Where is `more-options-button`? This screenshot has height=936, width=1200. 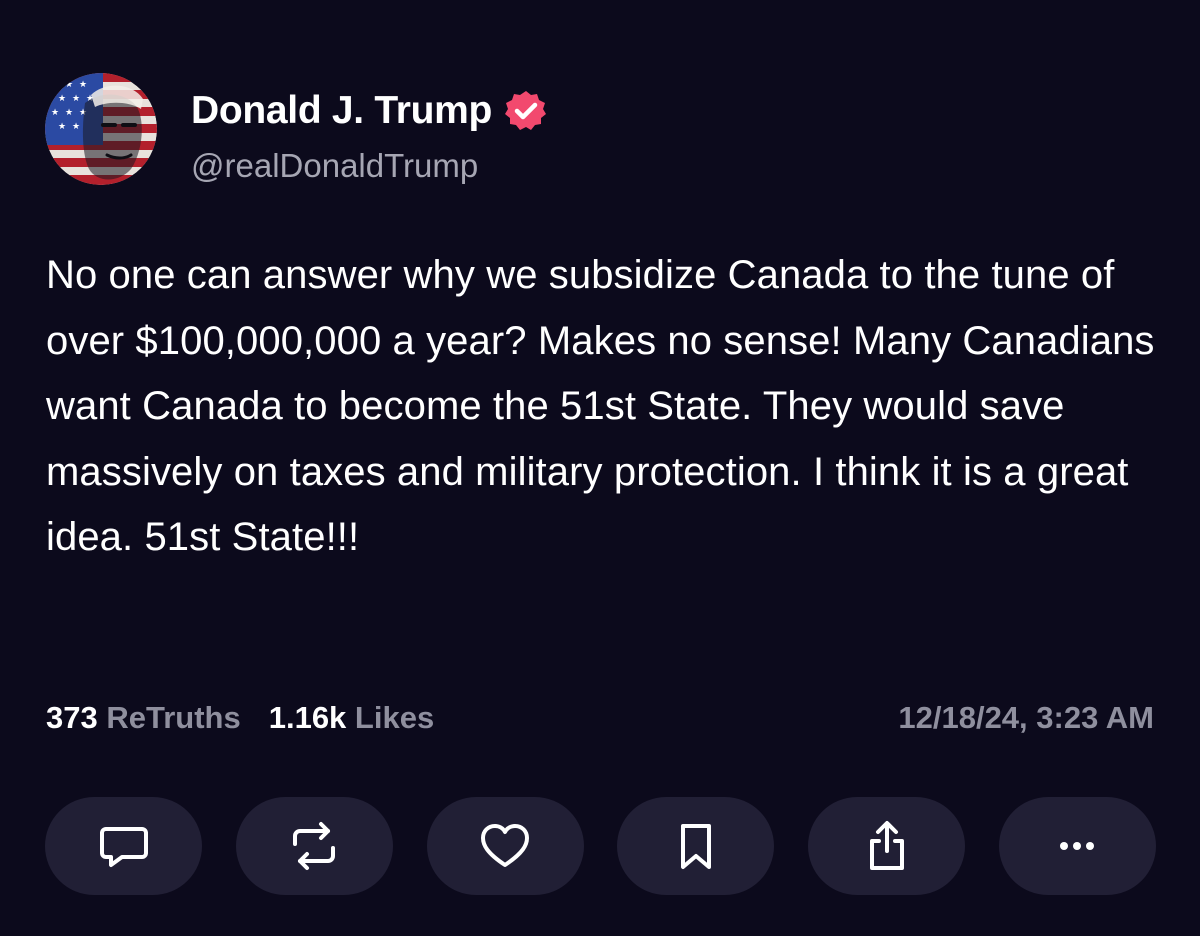 more-options-button is located at coordinates (1077, 846).